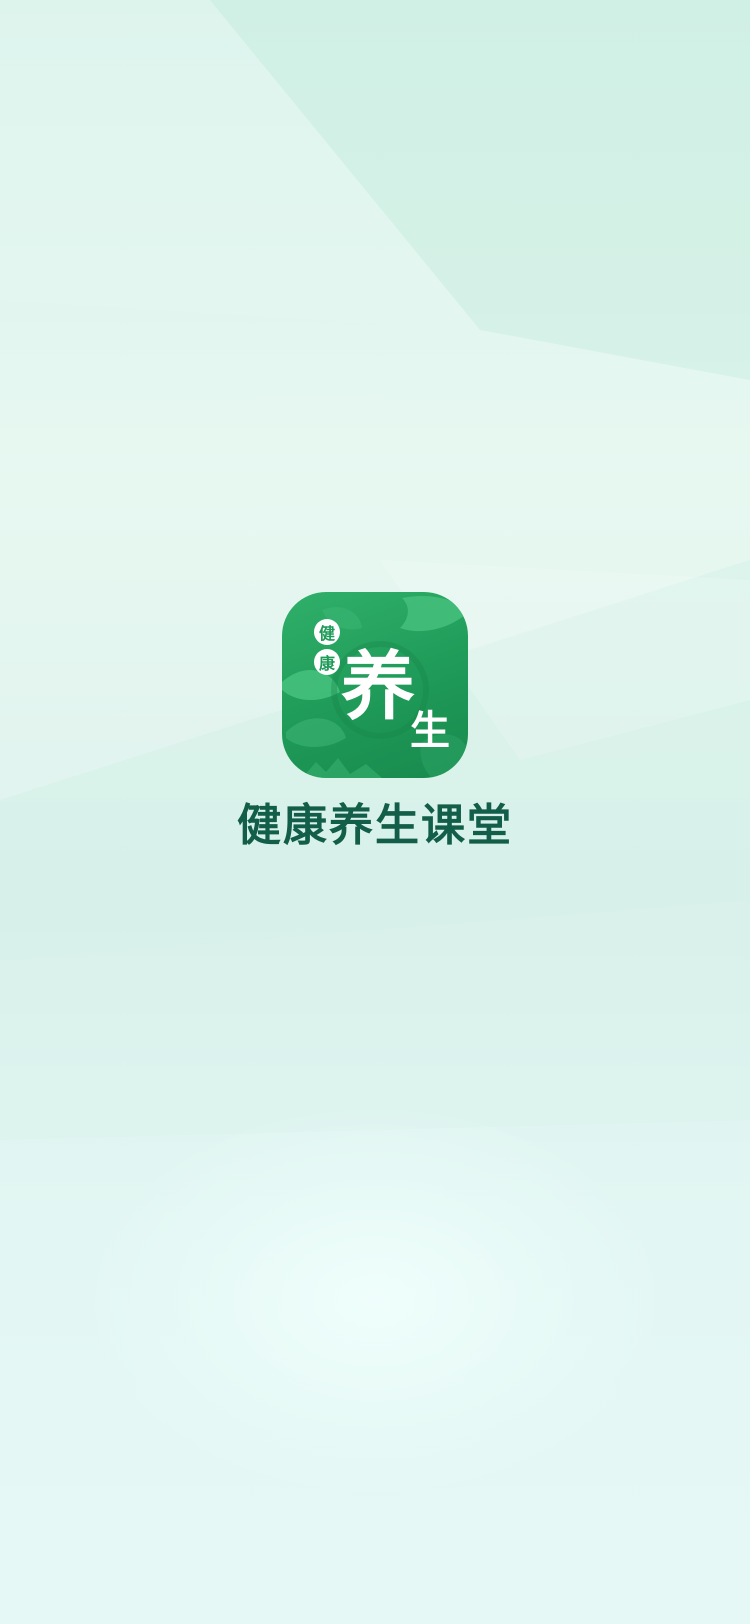 This screenshot has height=1624, width=750. What do you see at coordinates (327, 663) in the screenshot?
I see `icon-text-kang: 康` at bounding box center [327, 663].